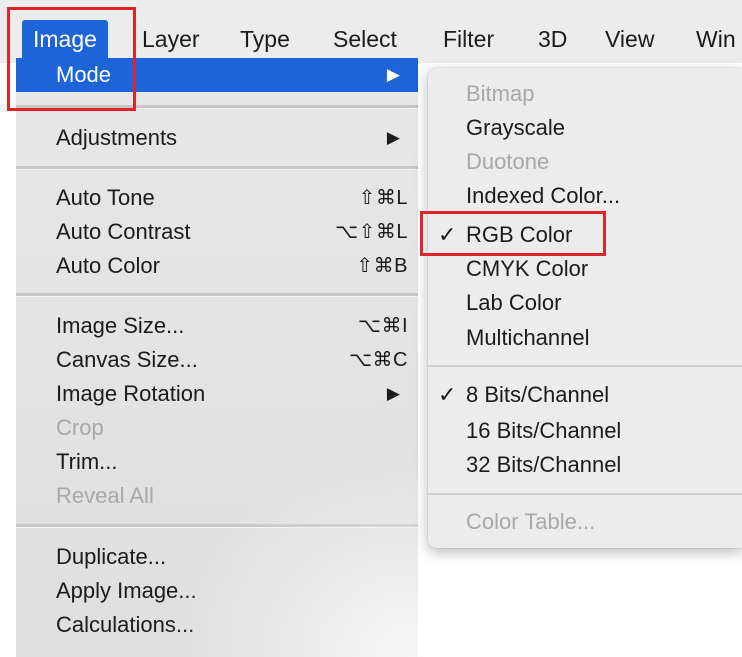 This screenshot has height=657, width=742. What do you see at coordinates (585, 162) in the screenshot?
I see `submenu-item-duotone: Duotone` at bounding box center [585, 162].